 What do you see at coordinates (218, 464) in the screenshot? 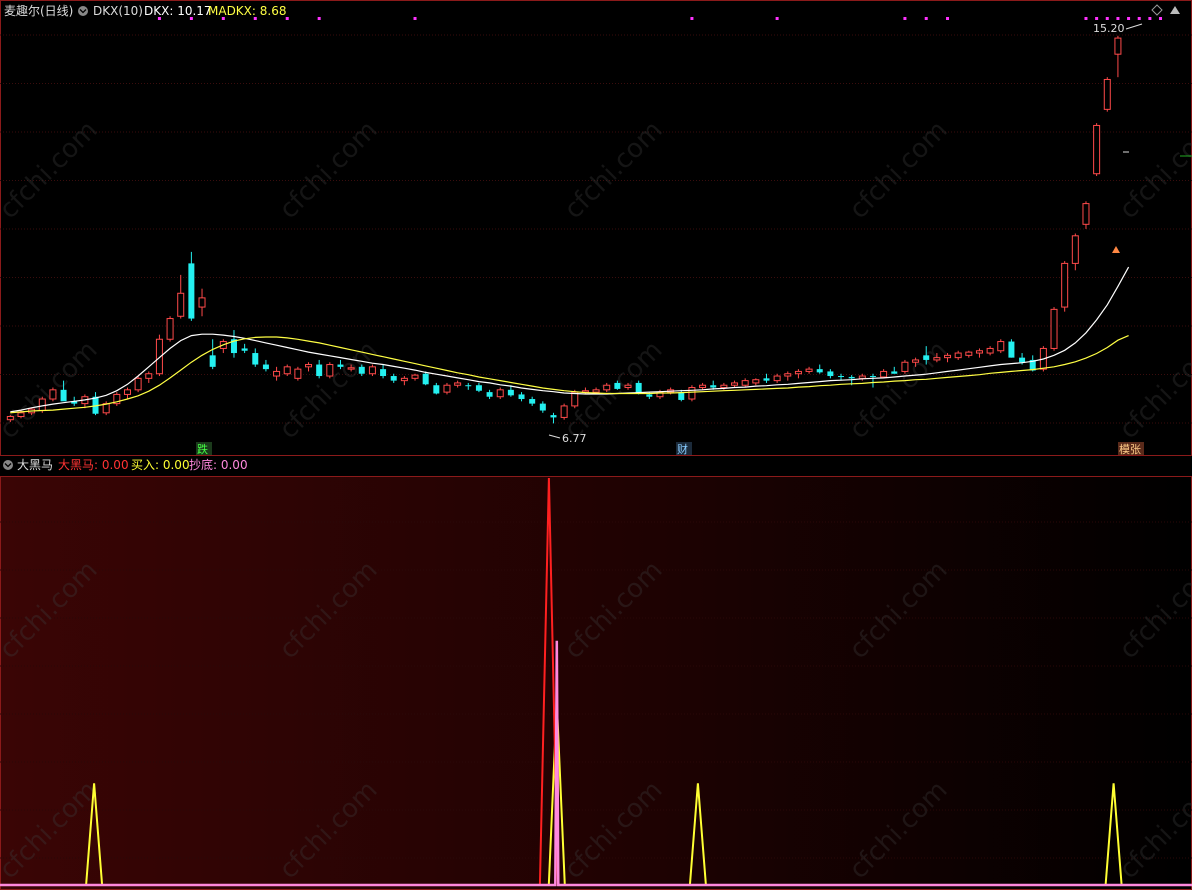
I see `chaodi-value: 抄底: 0.00` at bounding box center [218, 464].